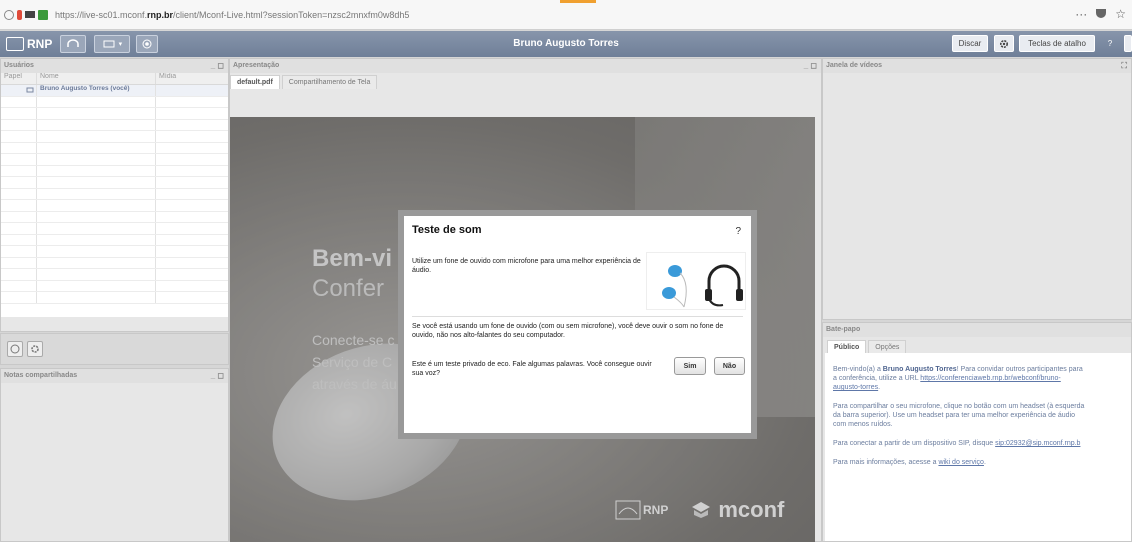 The image size is (1132, 542). I want to click on no-button: Não, so click(729, 366).